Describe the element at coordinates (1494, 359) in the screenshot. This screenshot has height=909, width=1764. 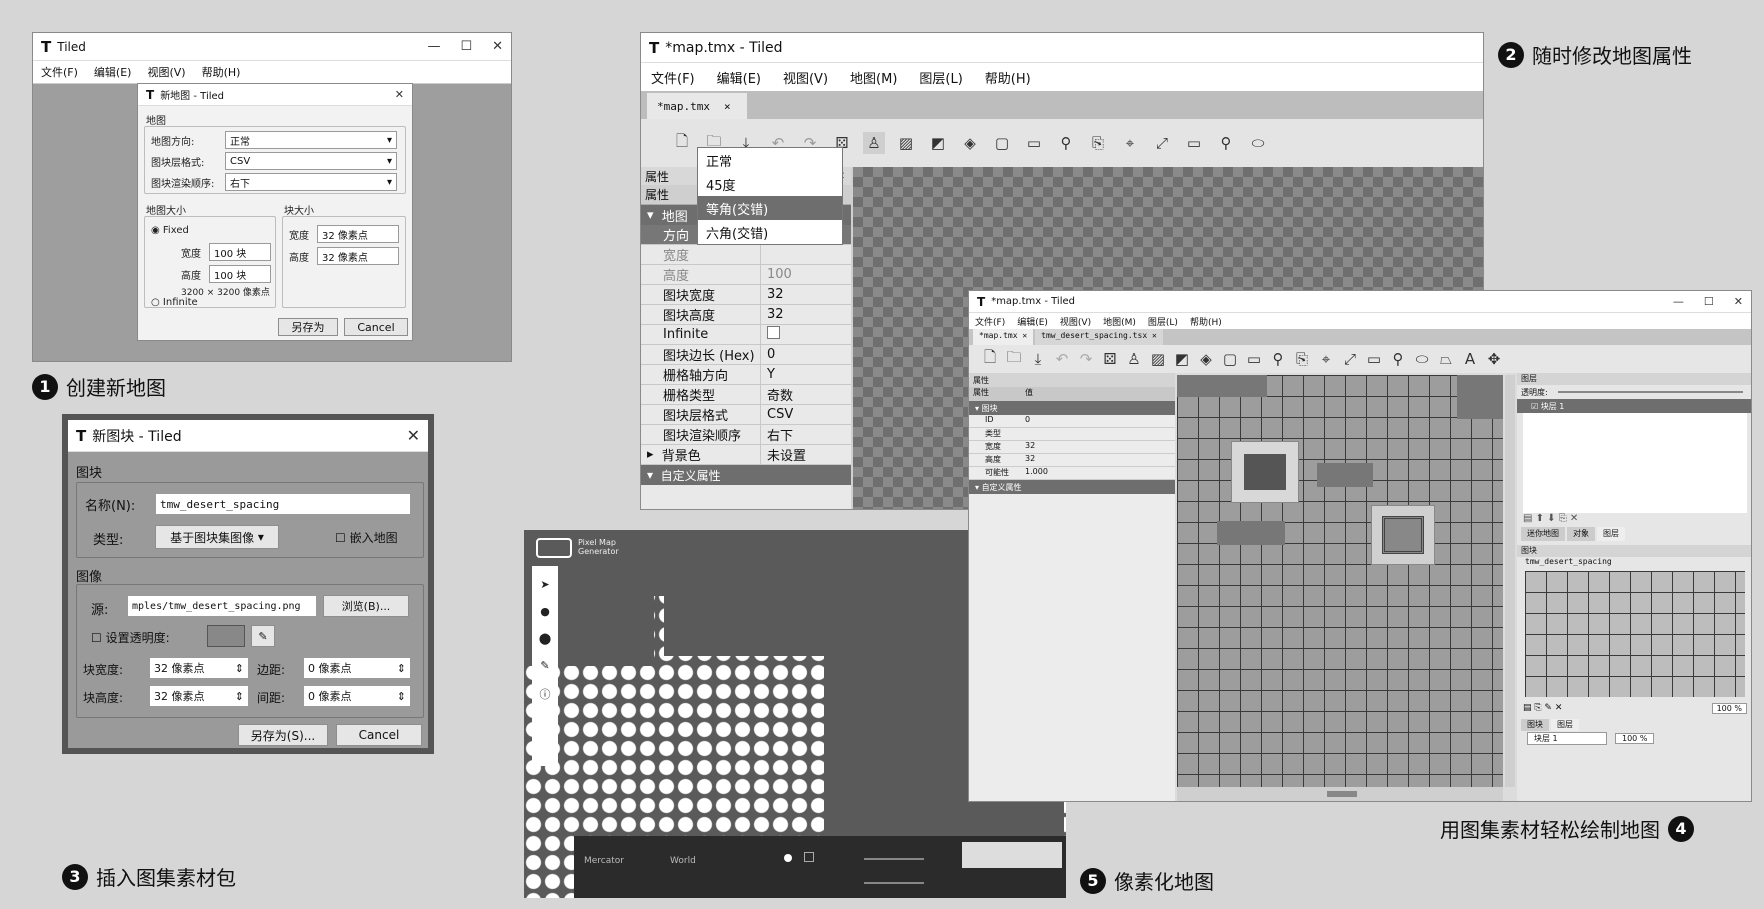
I see `move-icon: ✥` at that location.